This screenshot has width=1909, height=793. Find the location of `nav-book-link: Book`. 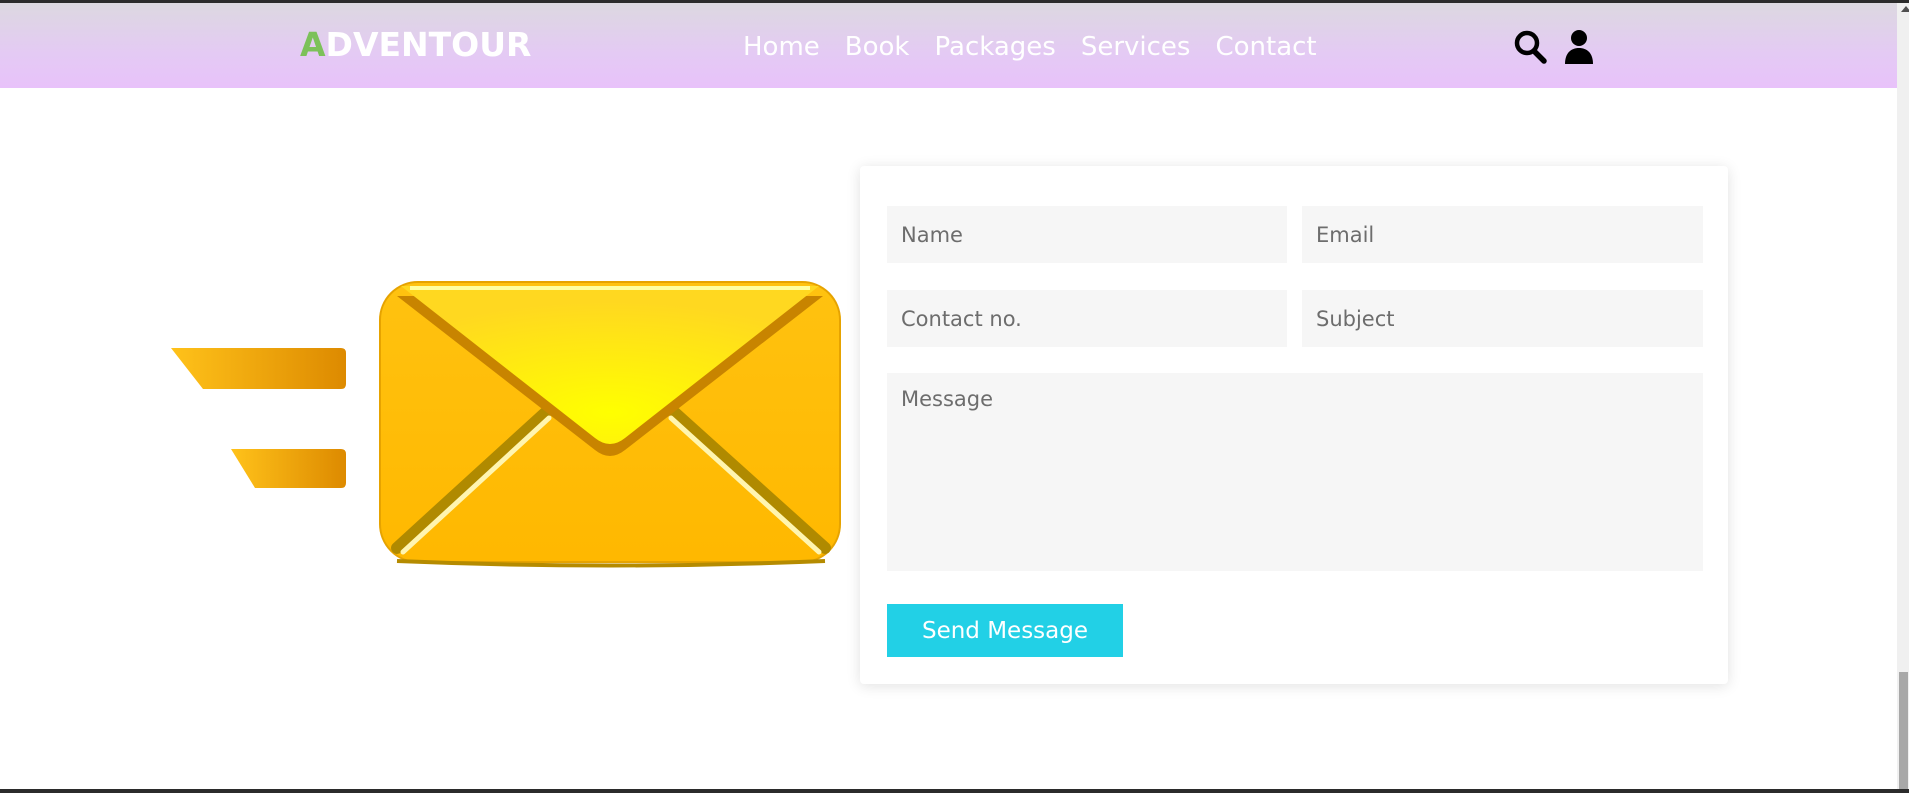

nav-book-link: Book is located at coordinates (877, 47).